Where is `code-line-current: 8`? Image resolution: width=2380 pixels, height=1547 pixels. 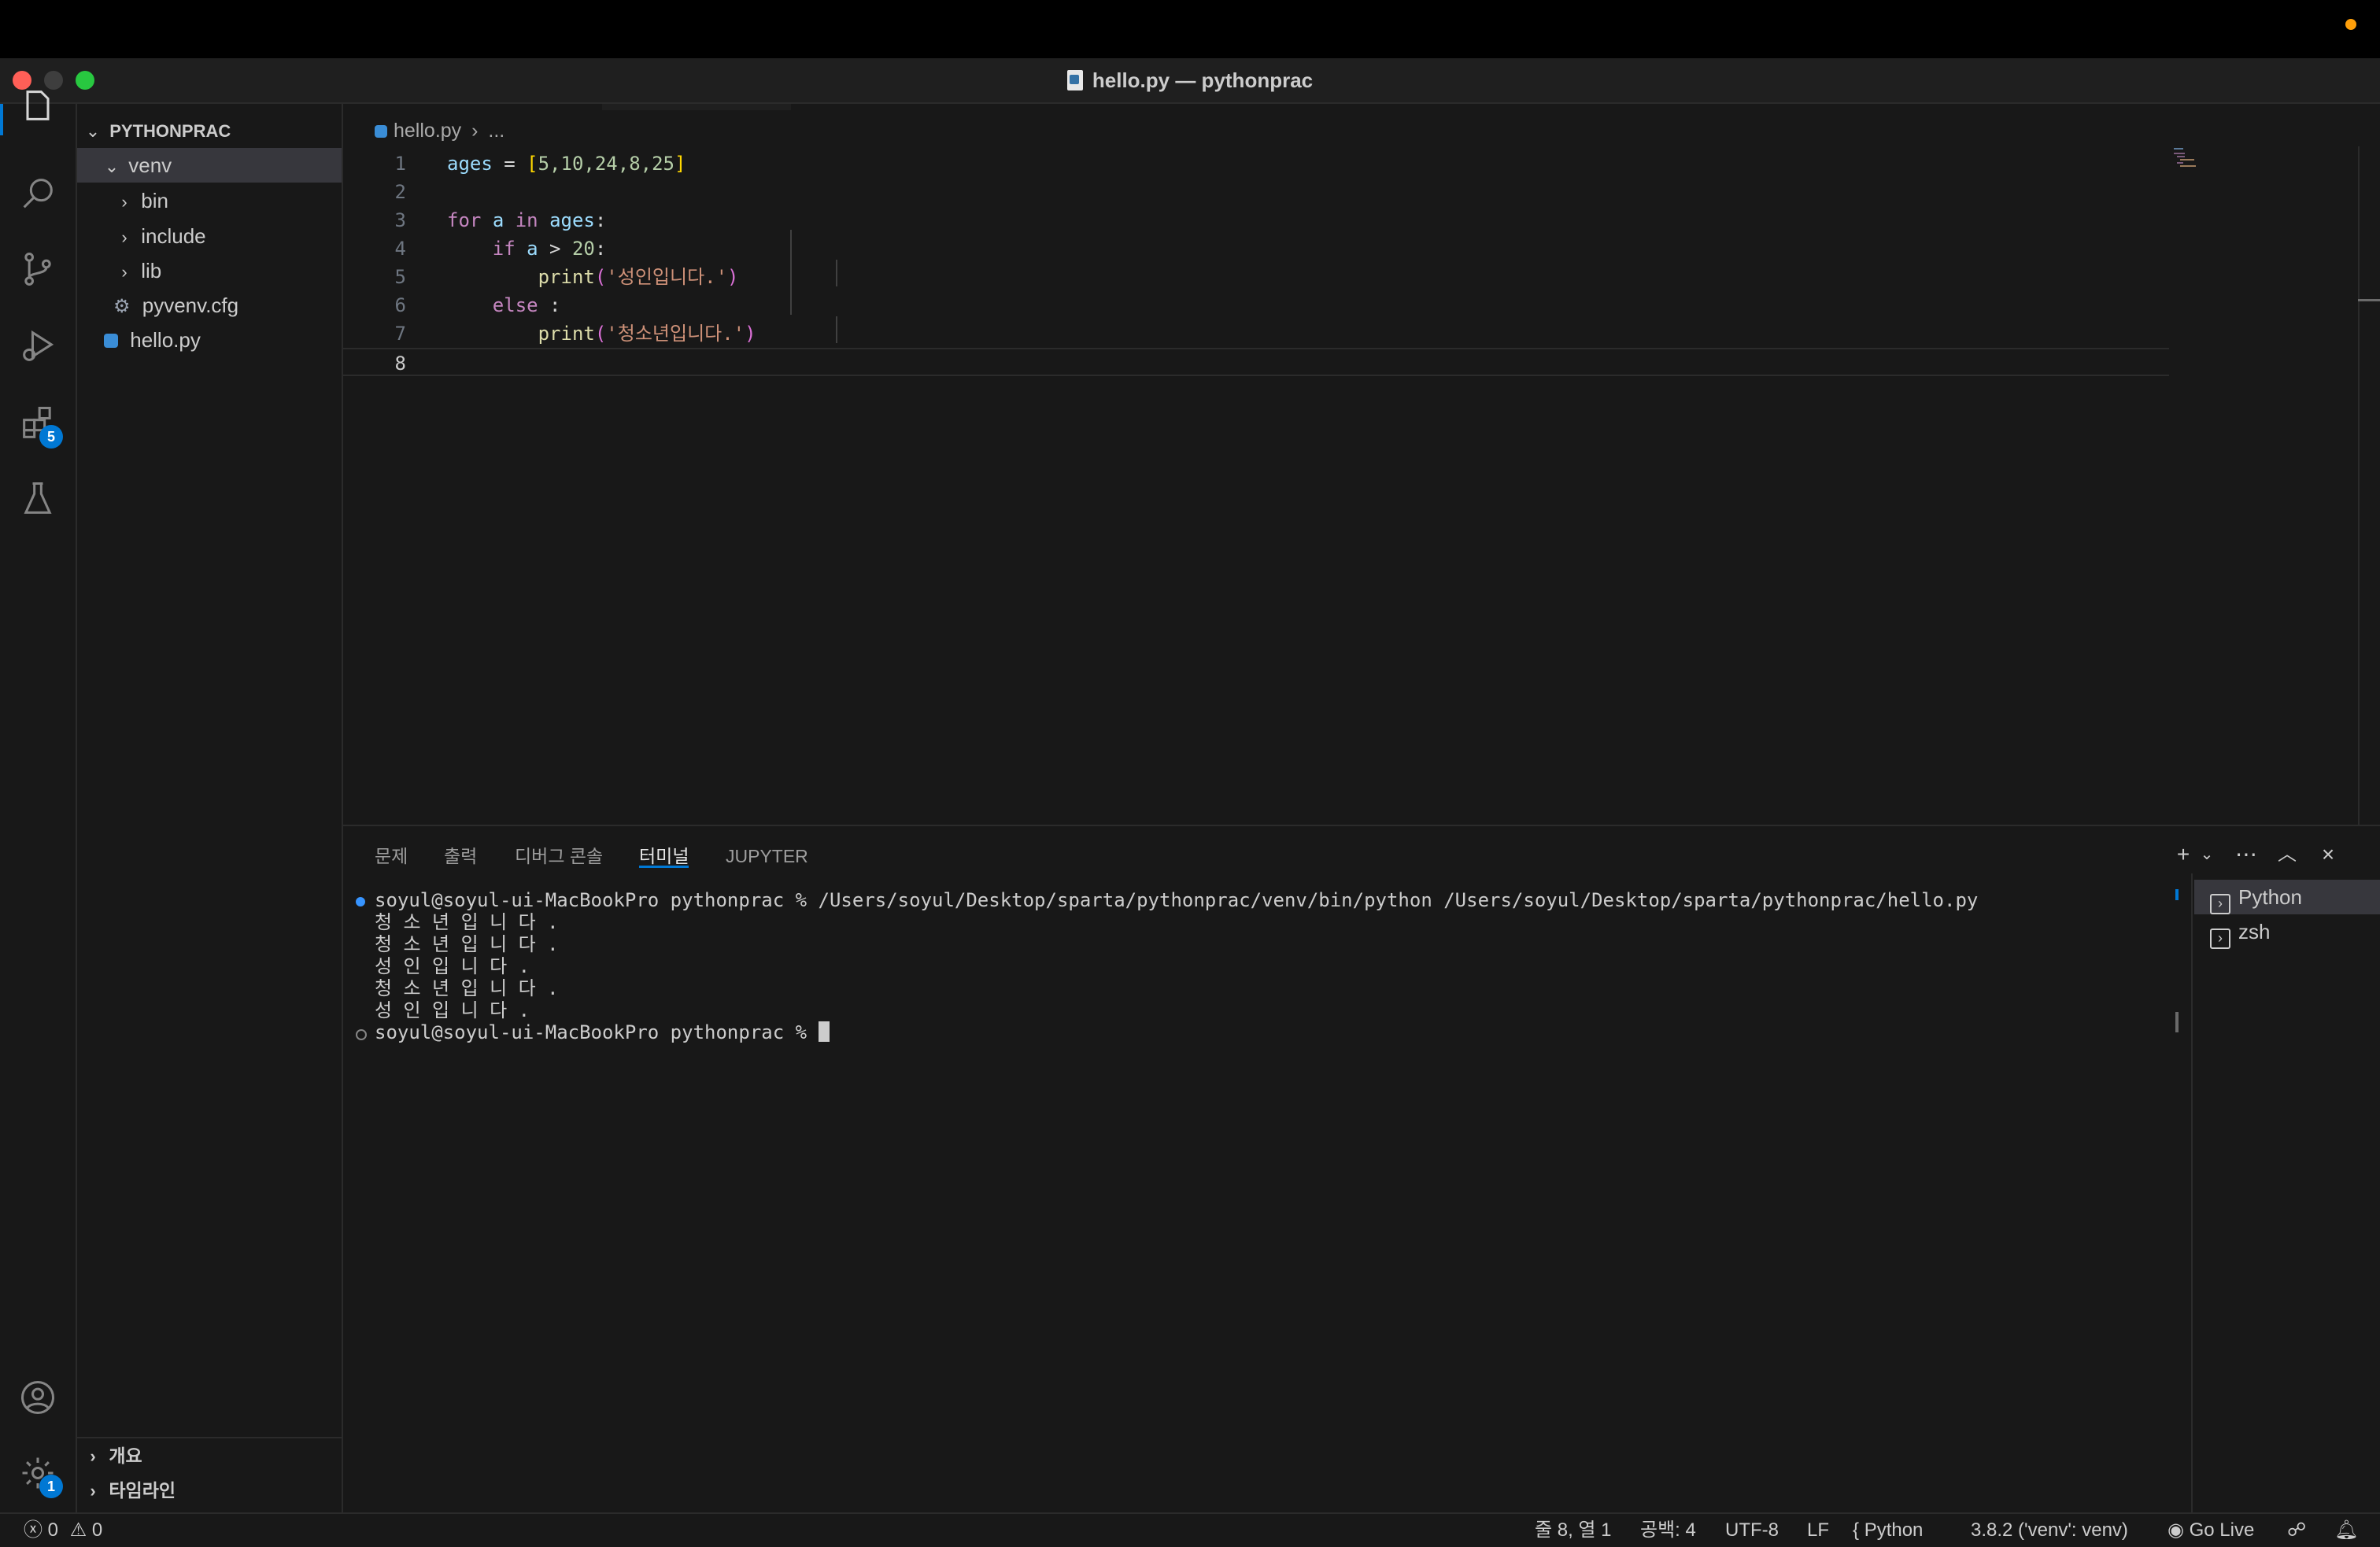
code-line-current: 8 is located at coordinates (1256, 362).